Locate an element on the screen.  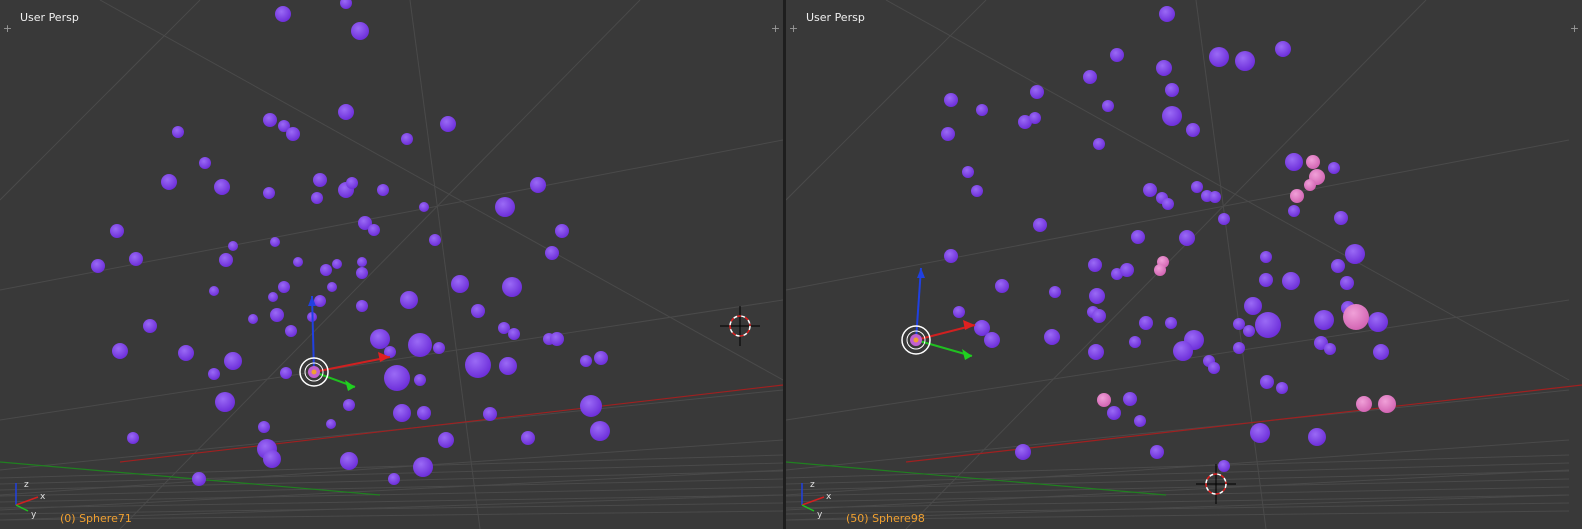
3d-cursor-icon is located at coordinates (740, 326).